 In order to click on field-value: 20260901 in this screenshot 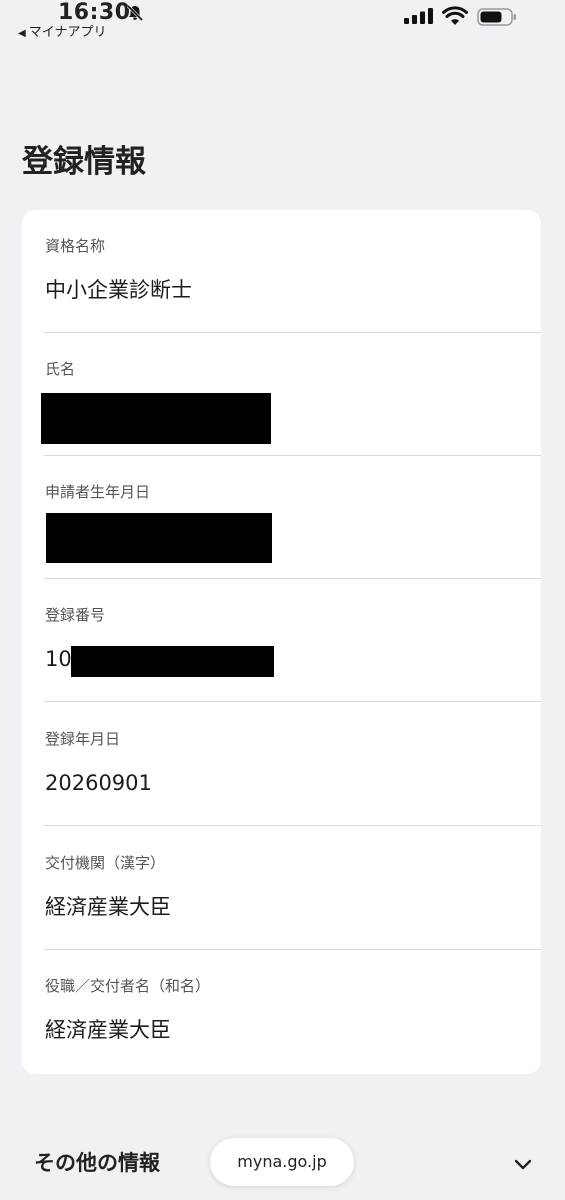, I will do `click(98, 783)`.